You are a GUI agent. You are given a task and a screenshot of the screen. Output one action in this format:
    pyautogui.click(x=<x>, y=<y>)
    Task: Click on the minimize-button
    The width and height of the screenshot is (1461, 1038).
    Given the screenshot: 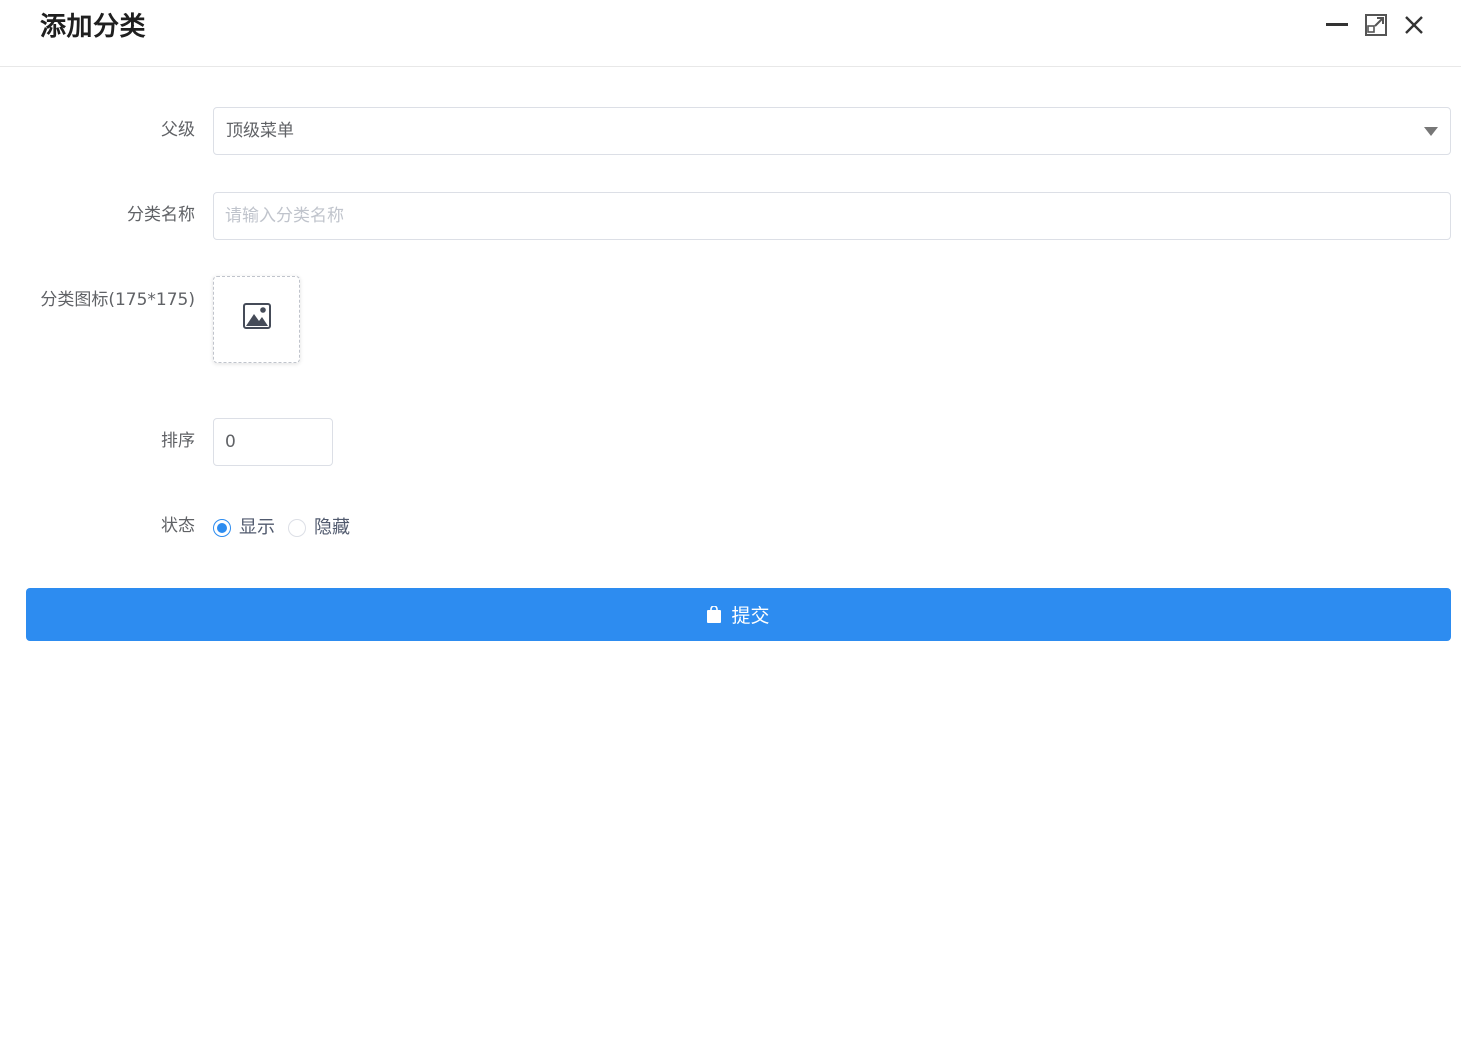 What is the action you would take?
    pyautogui.click(x=1337, y=25)
    